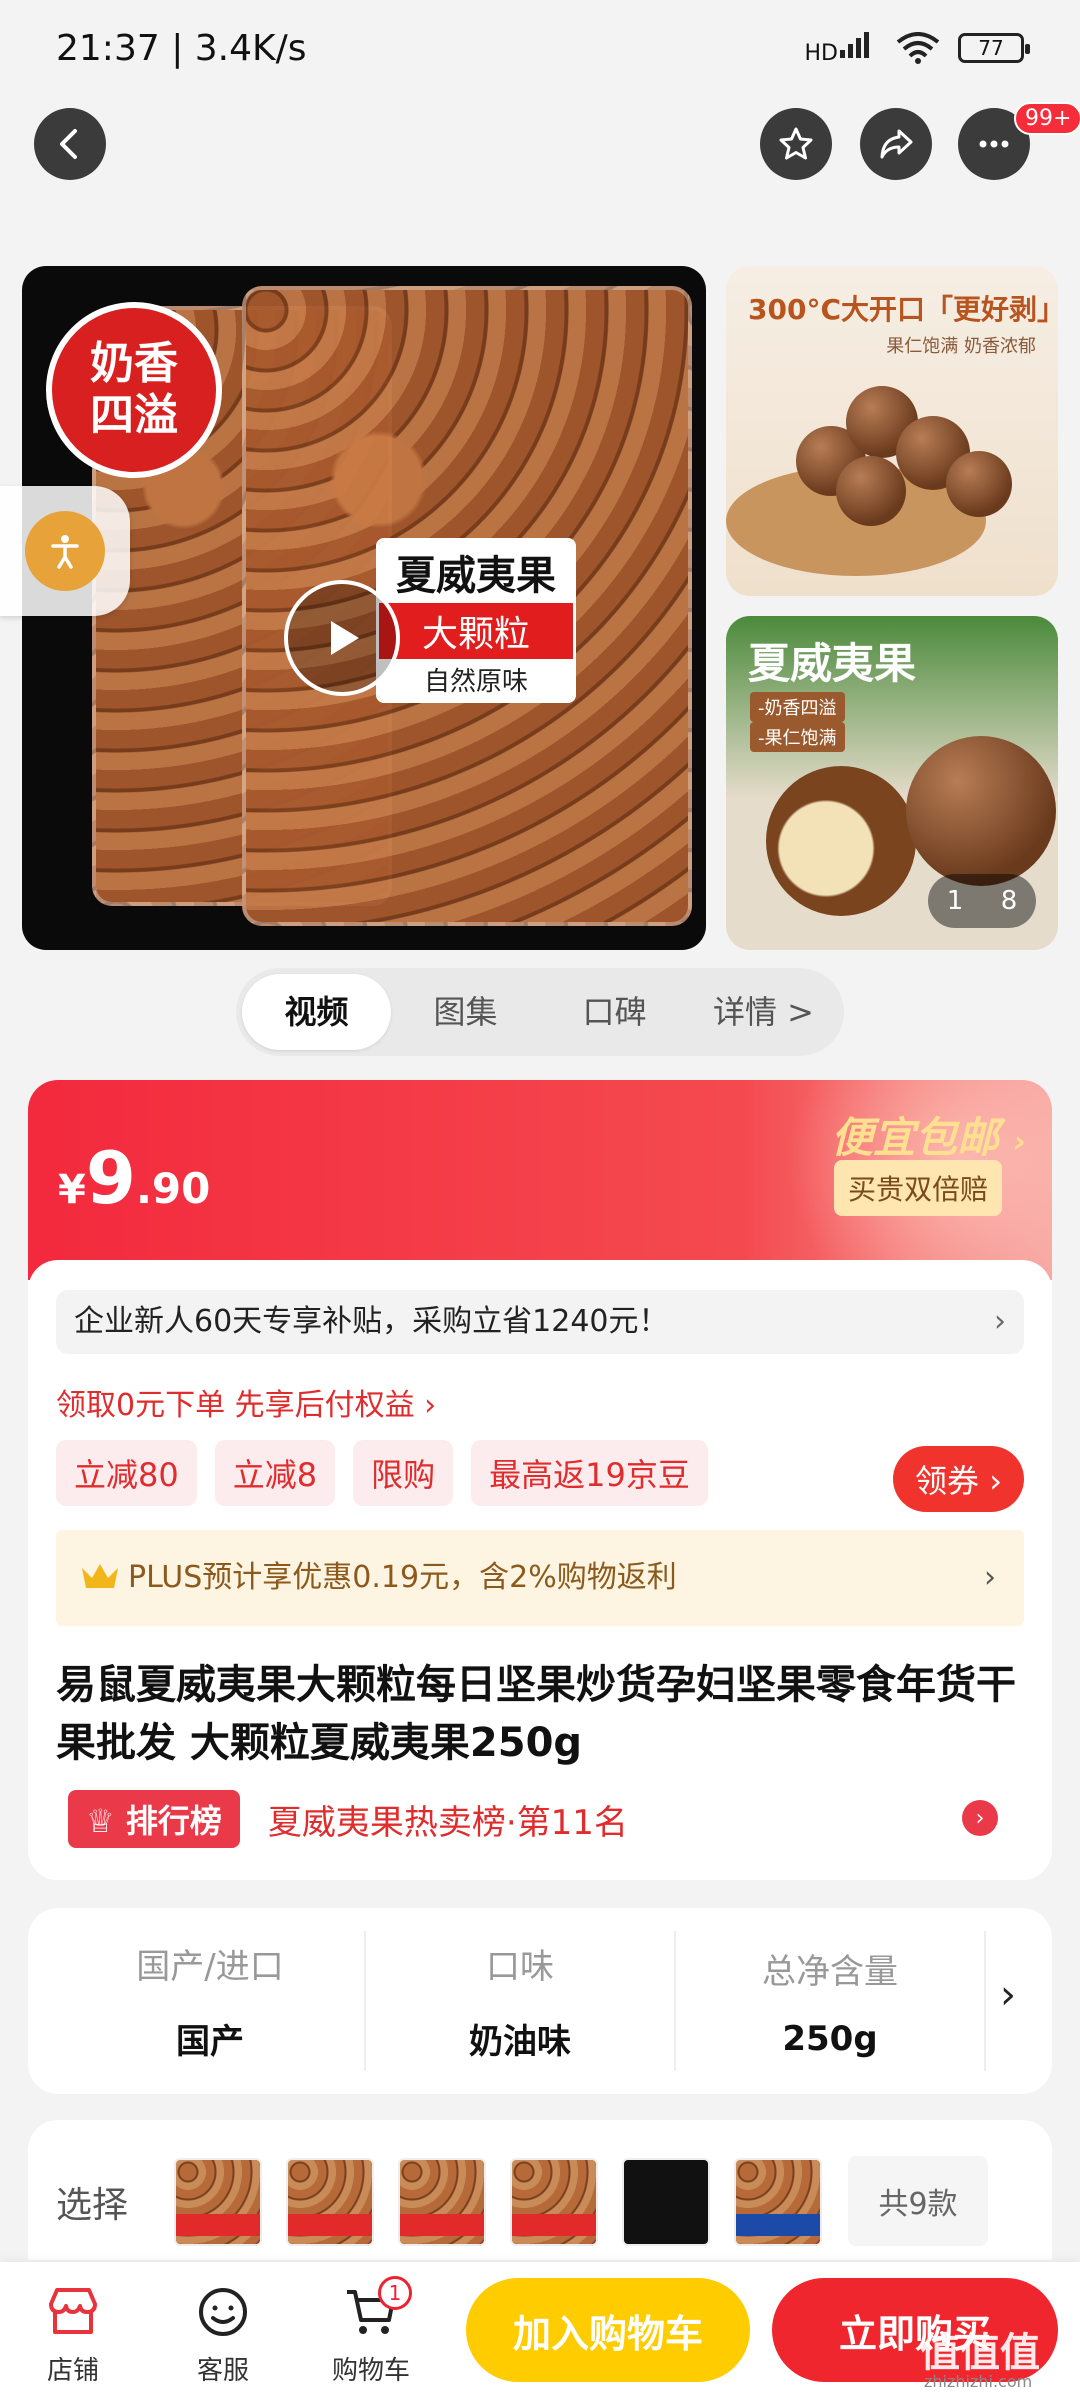 The width and height of the screenshot is (1080, 2400). Describe the element at coordinates (832, 663) in the screenshot. I see `side-image-2-title: 夏威夷果` at that location.